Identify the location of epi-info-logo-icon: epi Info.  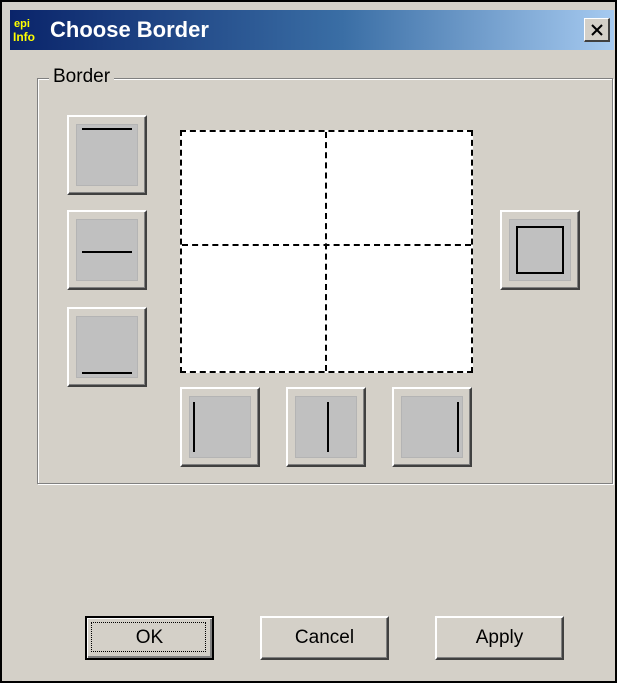
(24, 31).